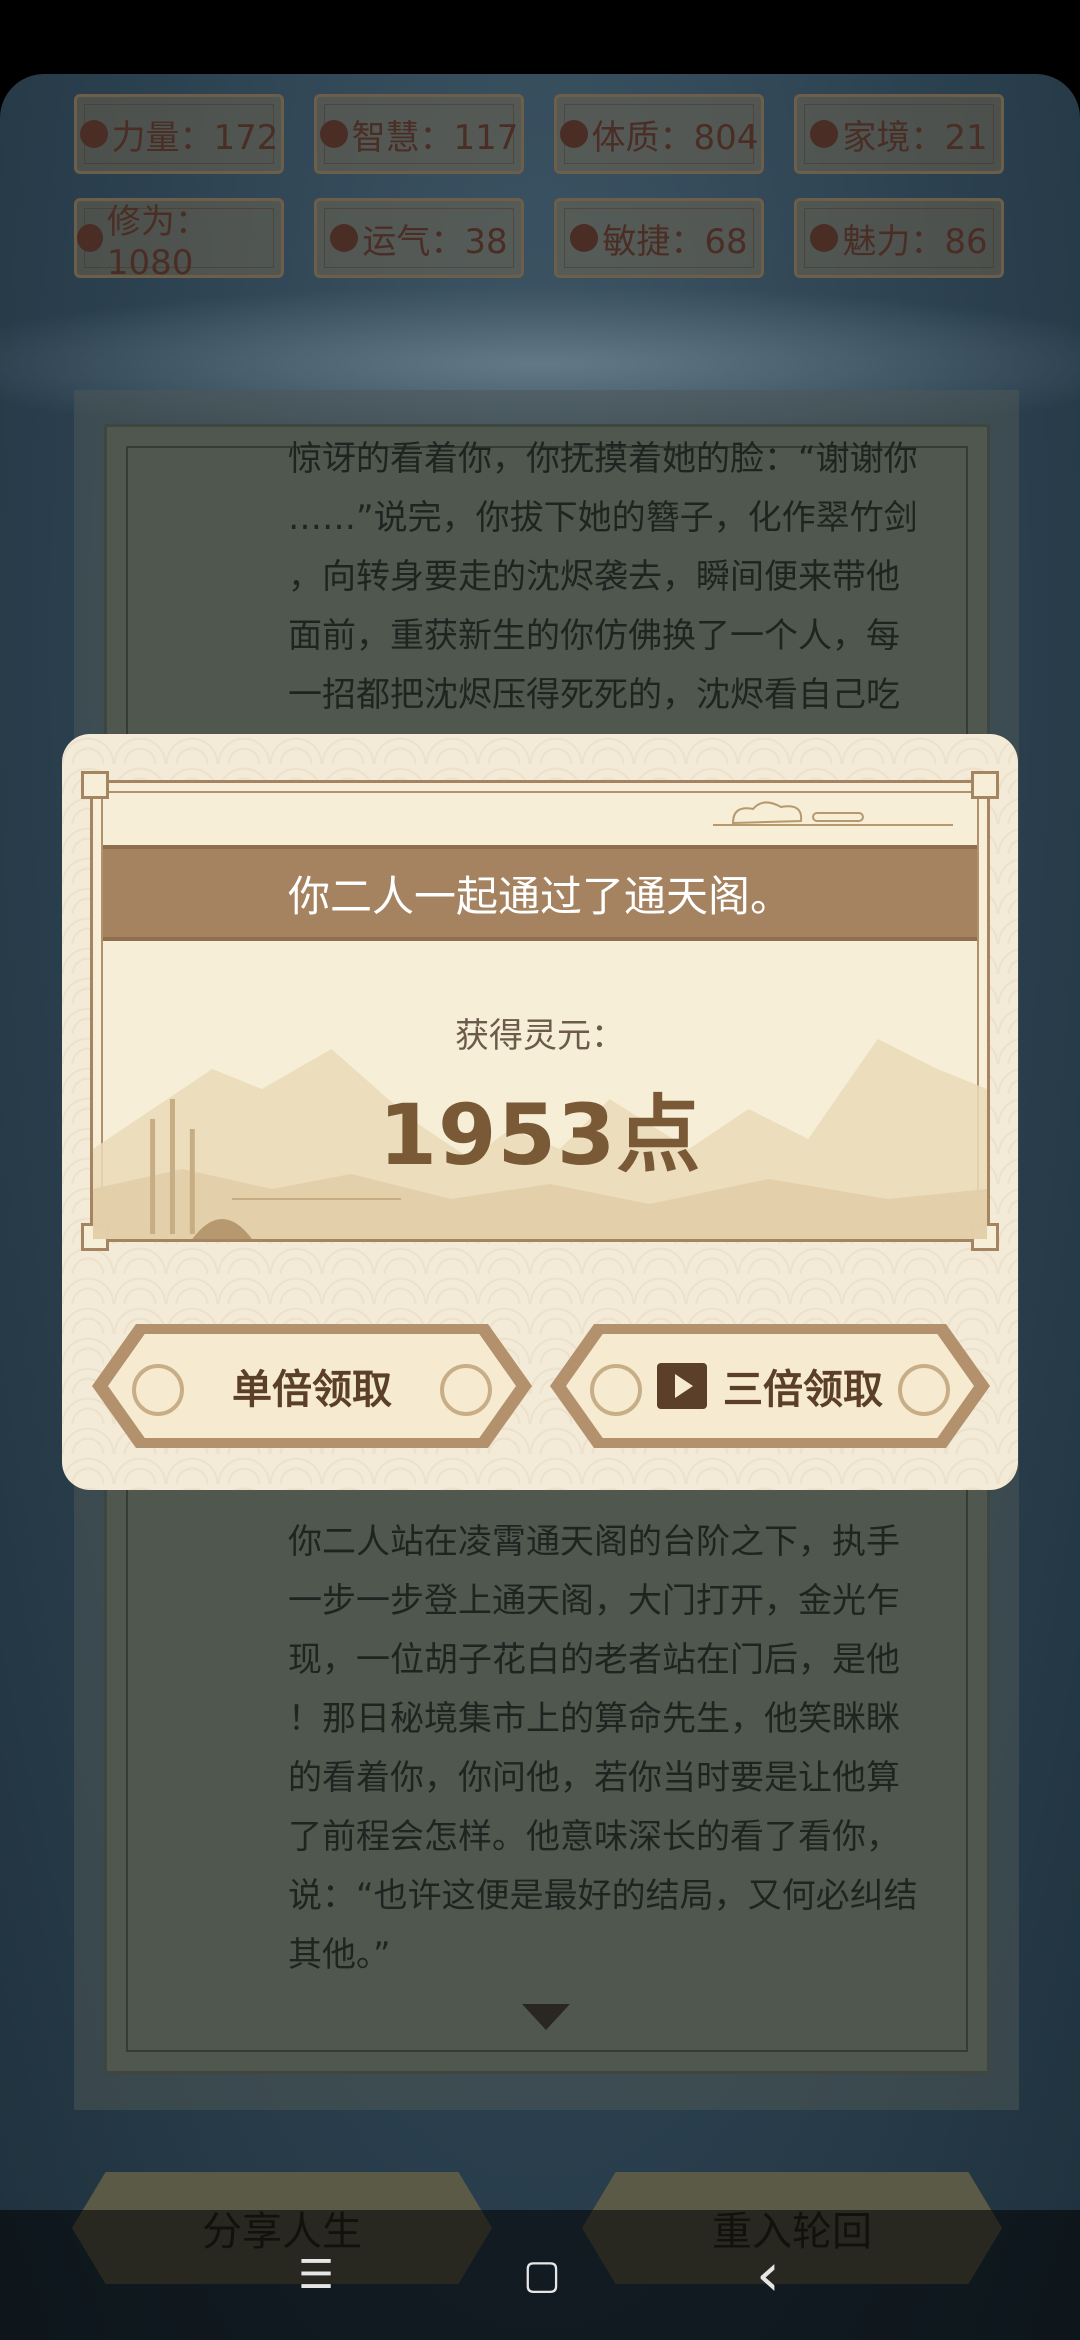 The image size is (1080, 2340). Describe the element at coordinates (768, 2275) in the screenshot. I see `back-icon: ‹` at that location.